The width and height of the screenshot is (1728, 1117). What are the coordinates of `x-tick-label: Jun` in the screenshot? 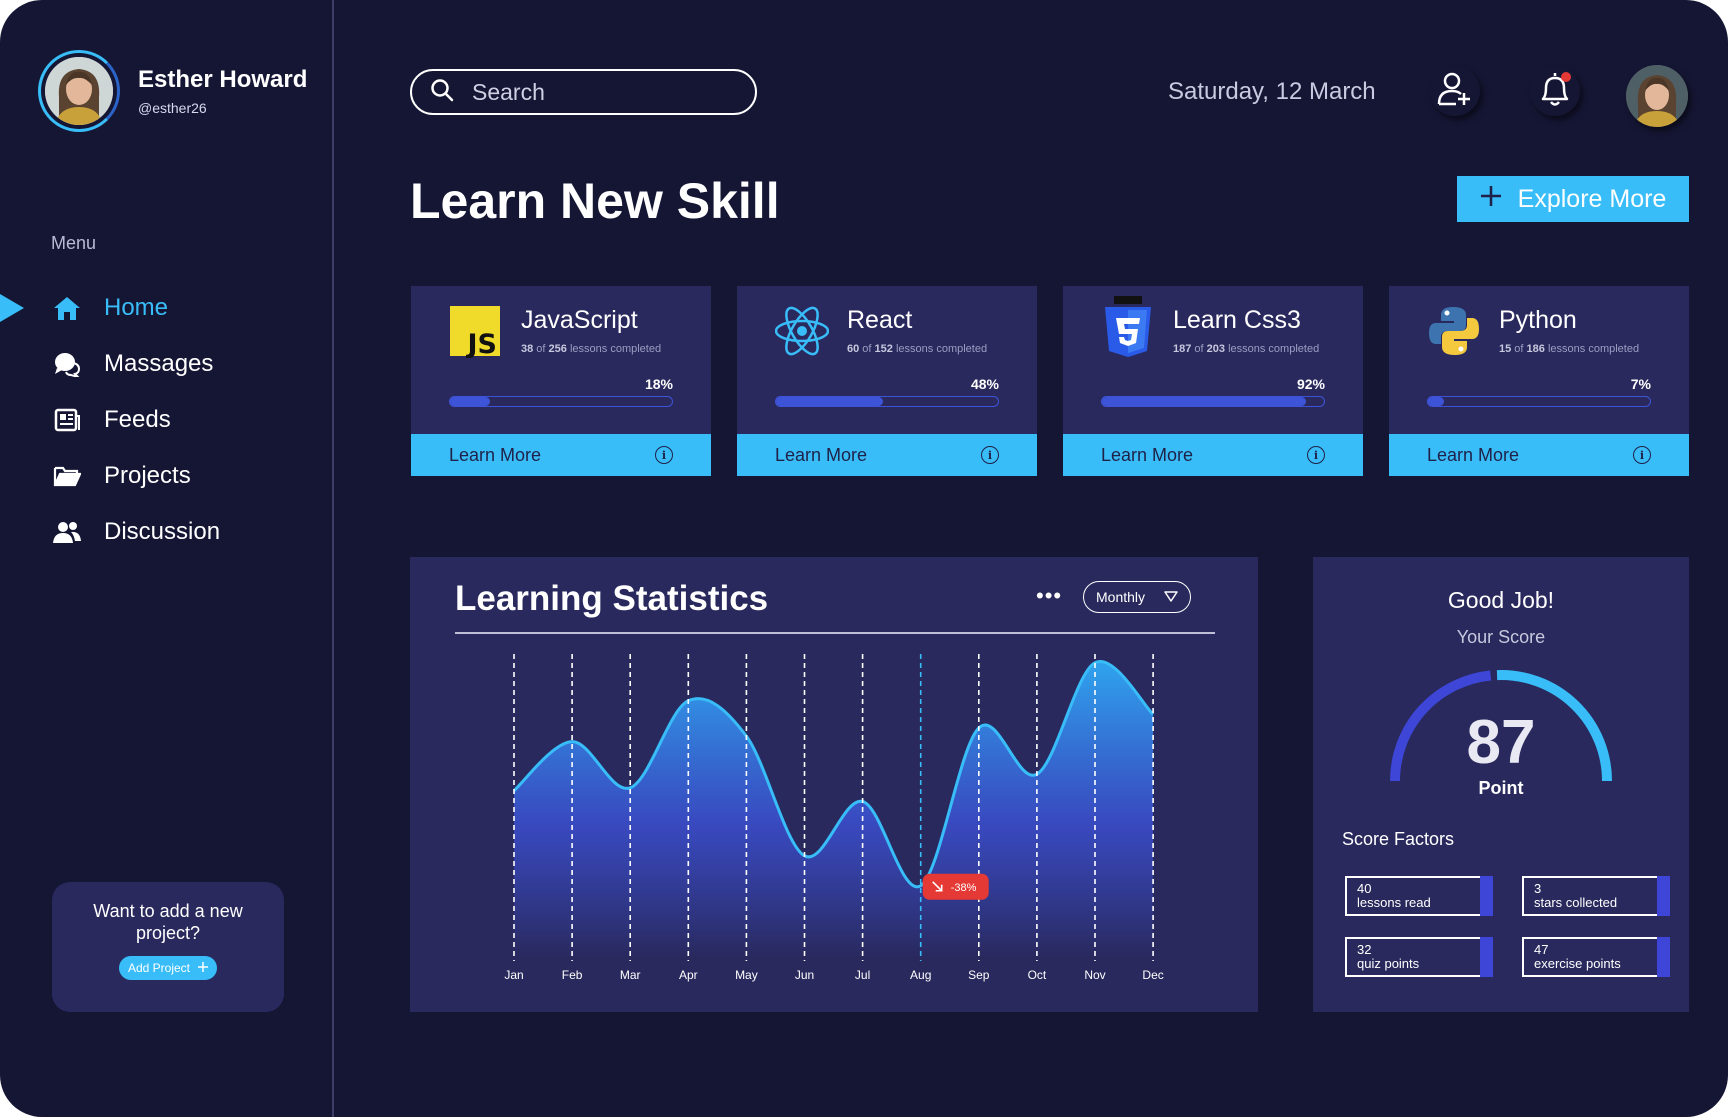 It's located at (804, 975).